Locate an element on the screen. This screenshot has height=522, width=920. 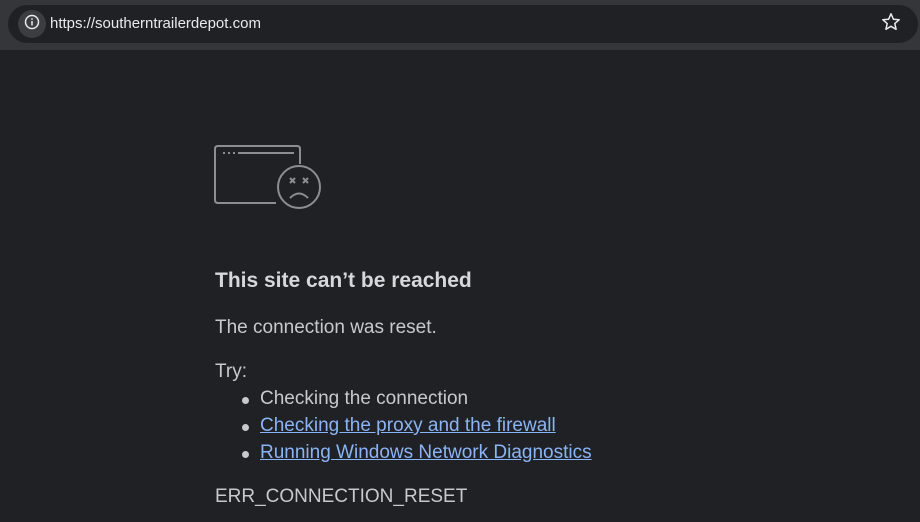
error-summary: The connection was reset. is located at coordinates (326, 327).